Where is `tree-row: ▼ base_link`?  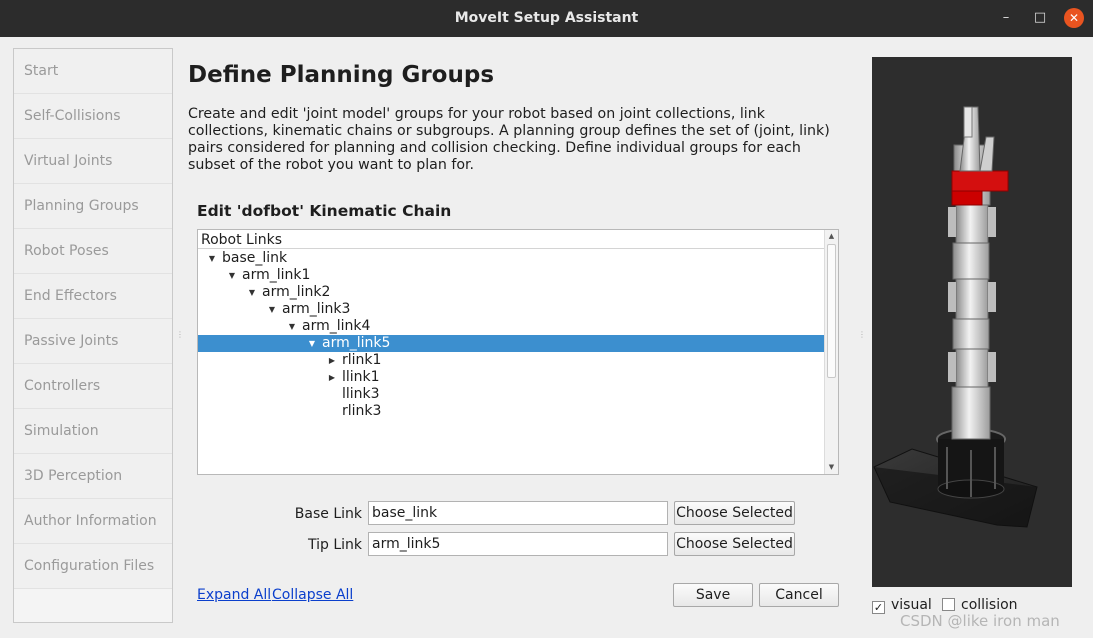
tree-row: ▼ base_link is located at coordinates (511, 258).